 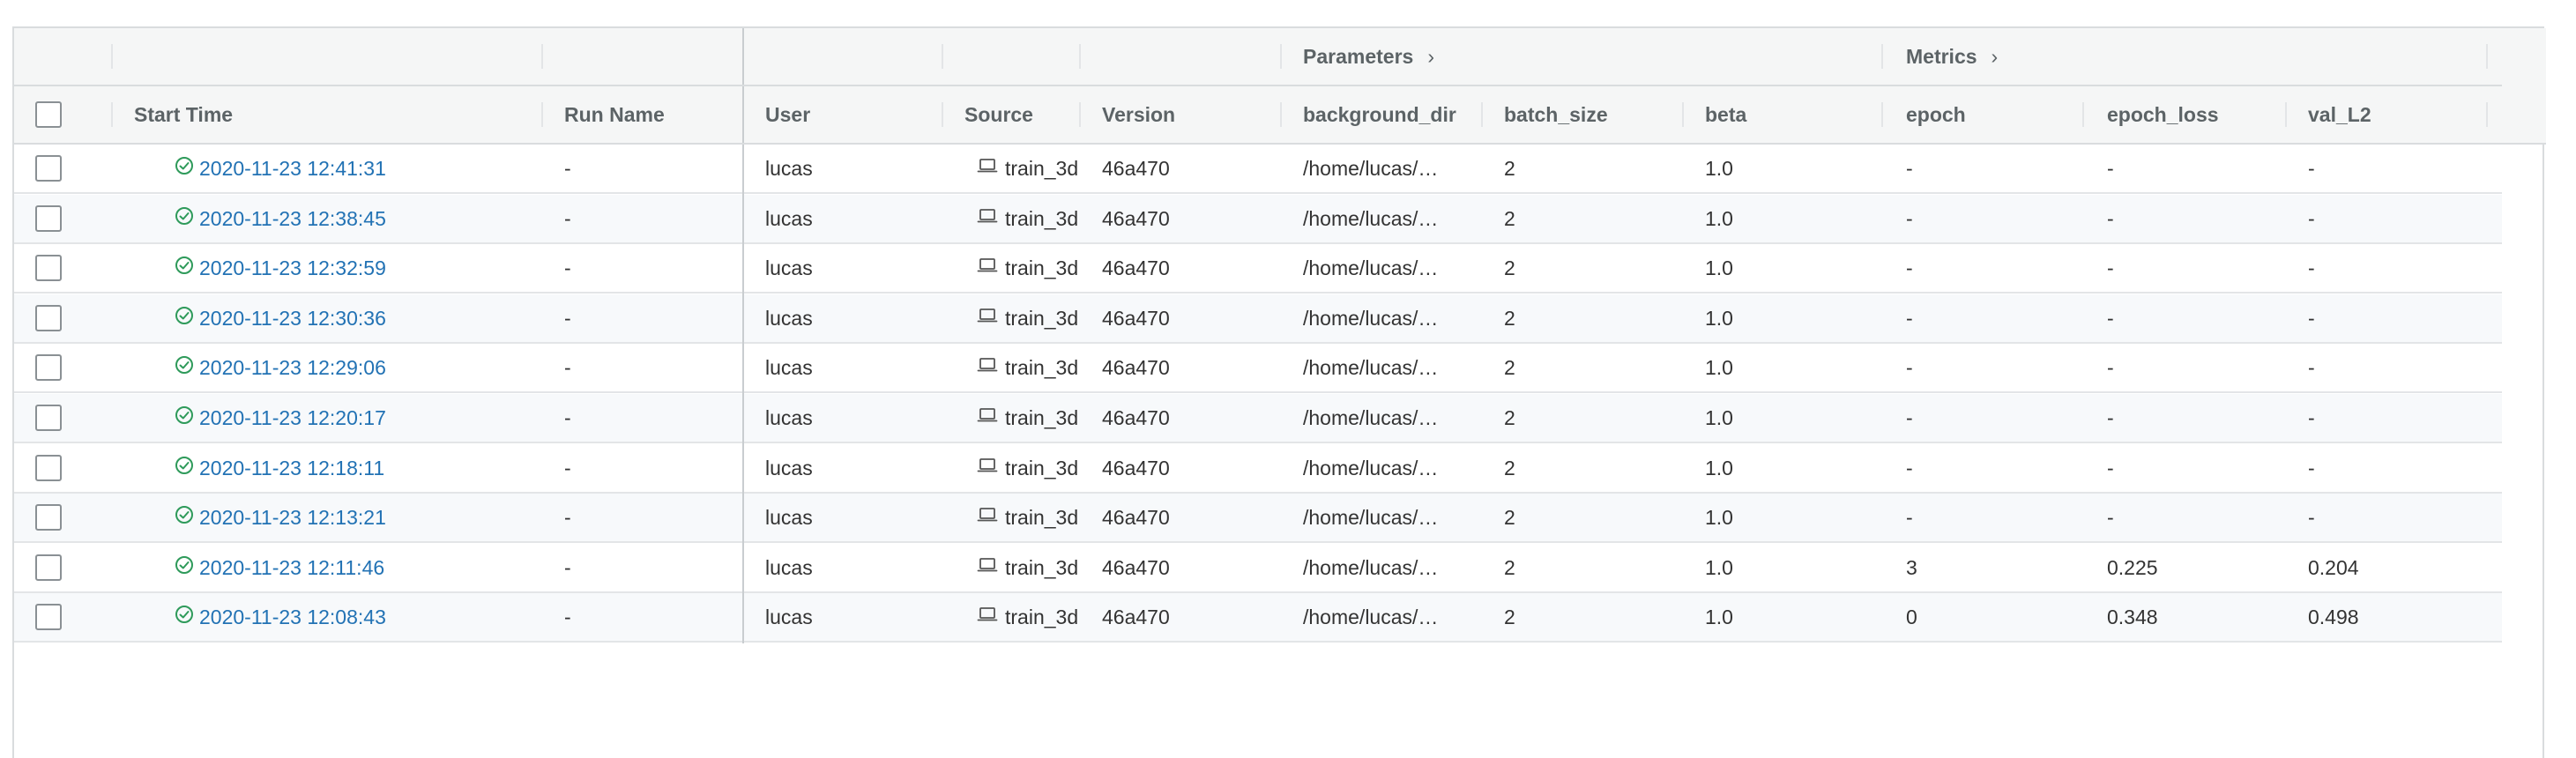 I want to click on run-start-time-link: 2020-11-23 12:08:43, so click(x=292, y=617).